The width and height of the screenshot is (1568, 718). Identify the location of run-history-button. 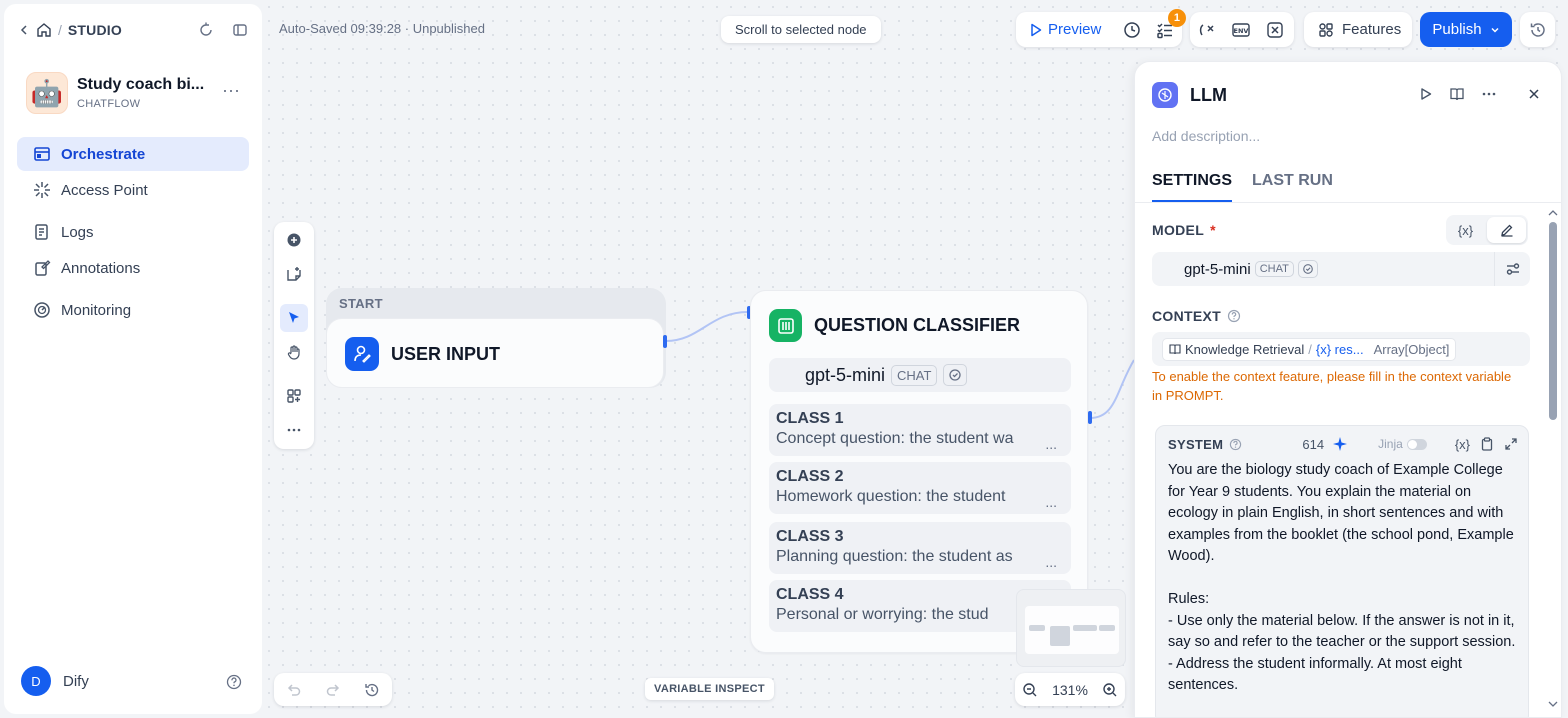
(1131, 29).